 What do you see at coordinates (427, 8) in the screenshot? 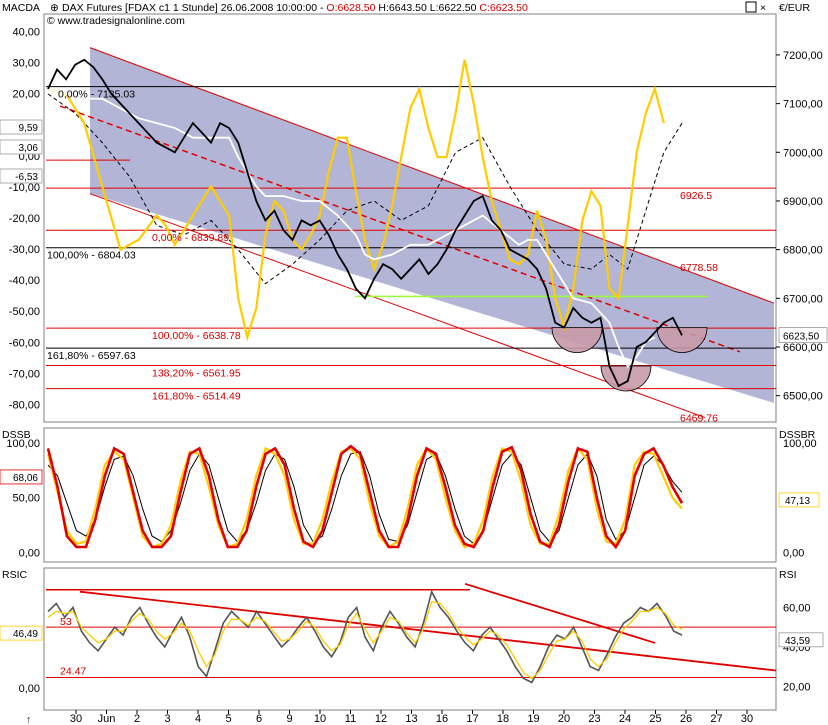
I see `ohlc-high-low: H:6643.50 L:6622.50` at bounding box center [427, 8].